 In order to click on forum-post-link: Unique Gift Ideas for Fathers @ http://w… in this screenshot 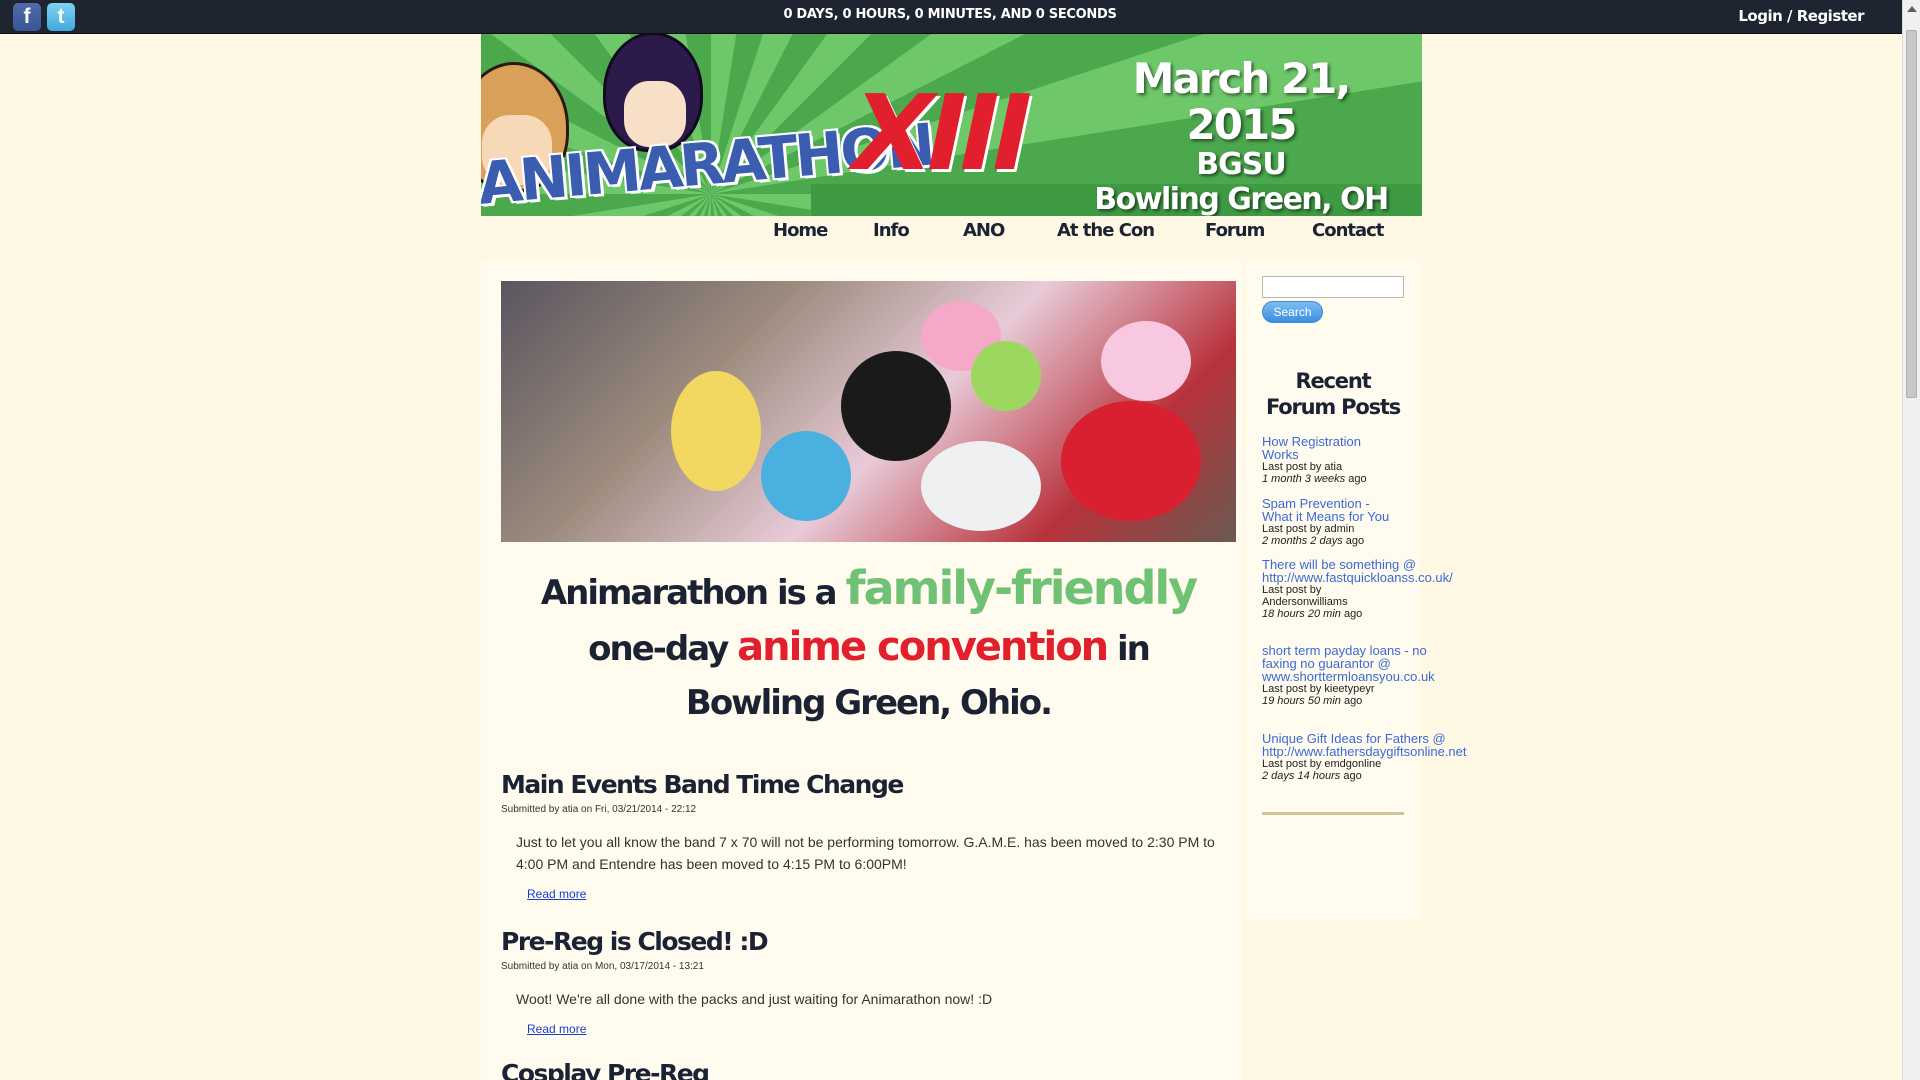, I will do `click(1374, 745)`.